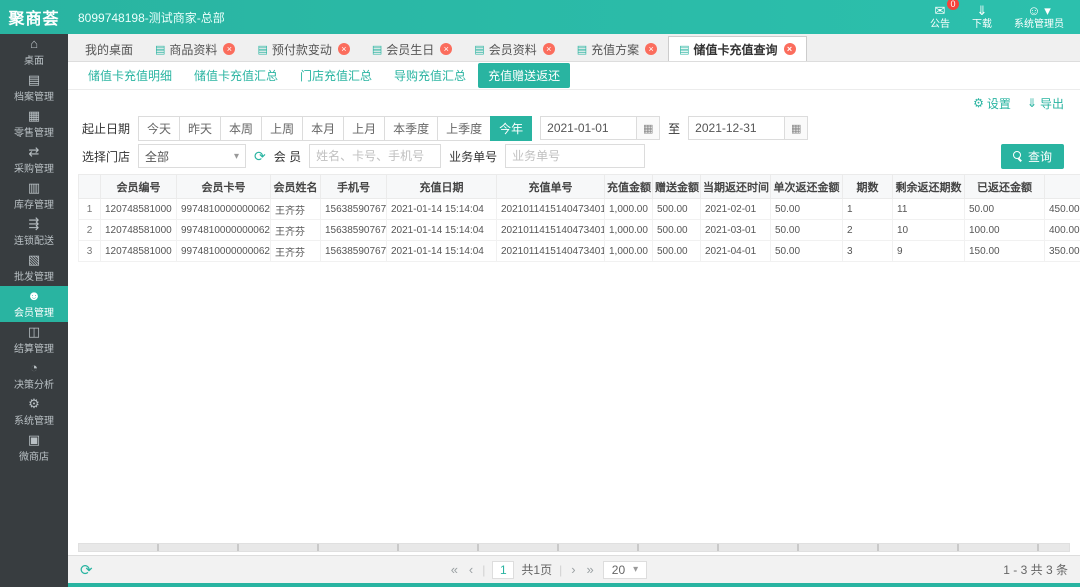 This screenshot has width=1080, height=587. Describe the element at coordinates (928, 186) in the screenshot. I see `column-header: 剩余返还期数` at that location.